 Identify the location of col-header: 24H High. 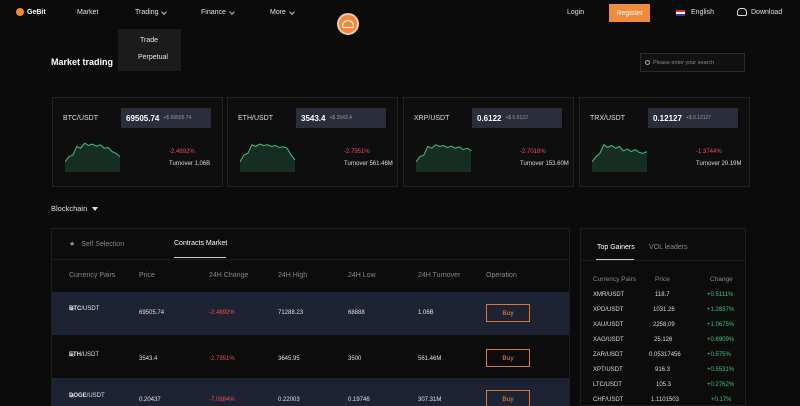
(293, 275).